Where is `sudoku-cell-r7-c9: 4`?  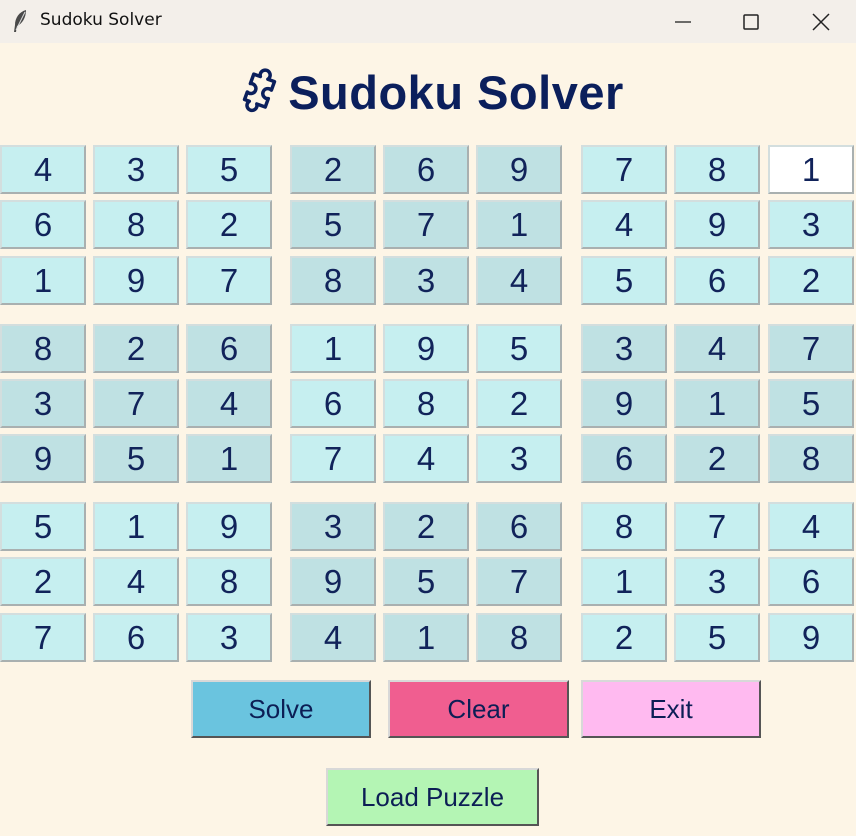
sudoku-cell-r7-c9: 4 is located at coordinates (811, 526).